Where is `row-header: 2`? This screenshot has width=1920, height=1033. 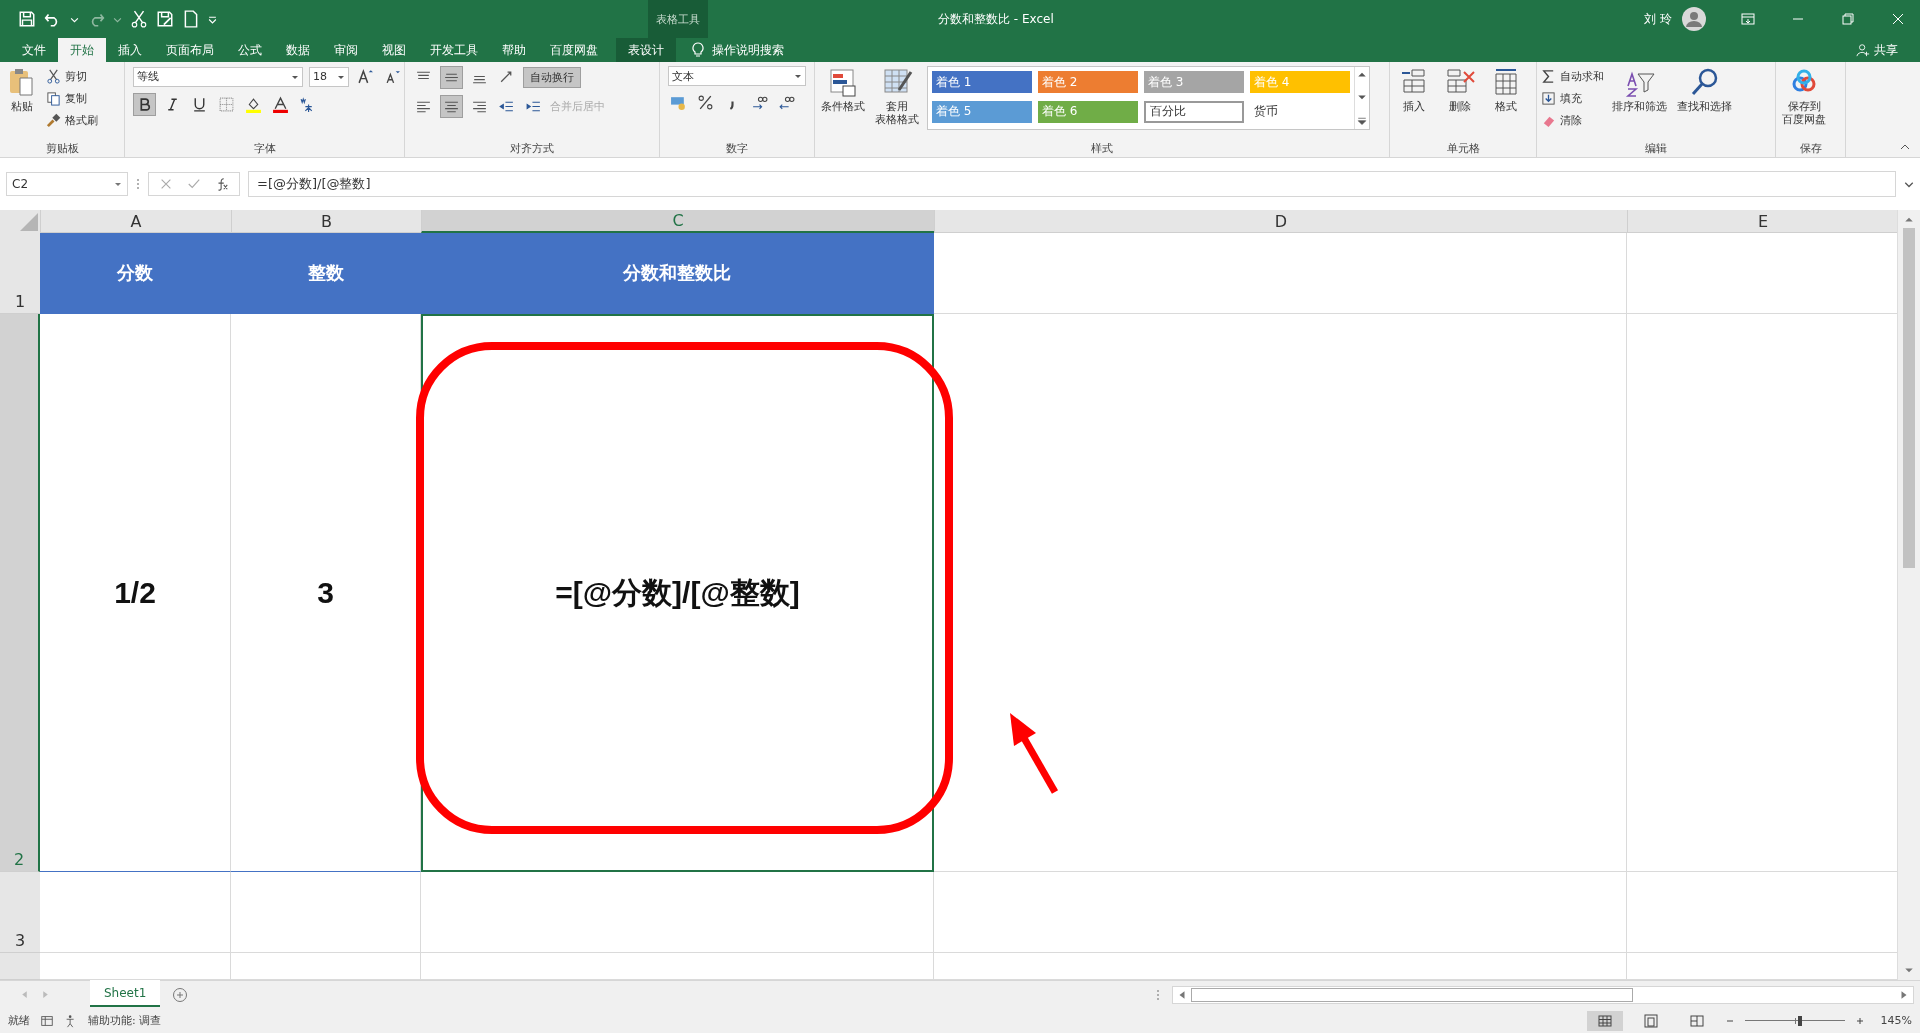 row-header: 2 is located at coordinates (20, 593).